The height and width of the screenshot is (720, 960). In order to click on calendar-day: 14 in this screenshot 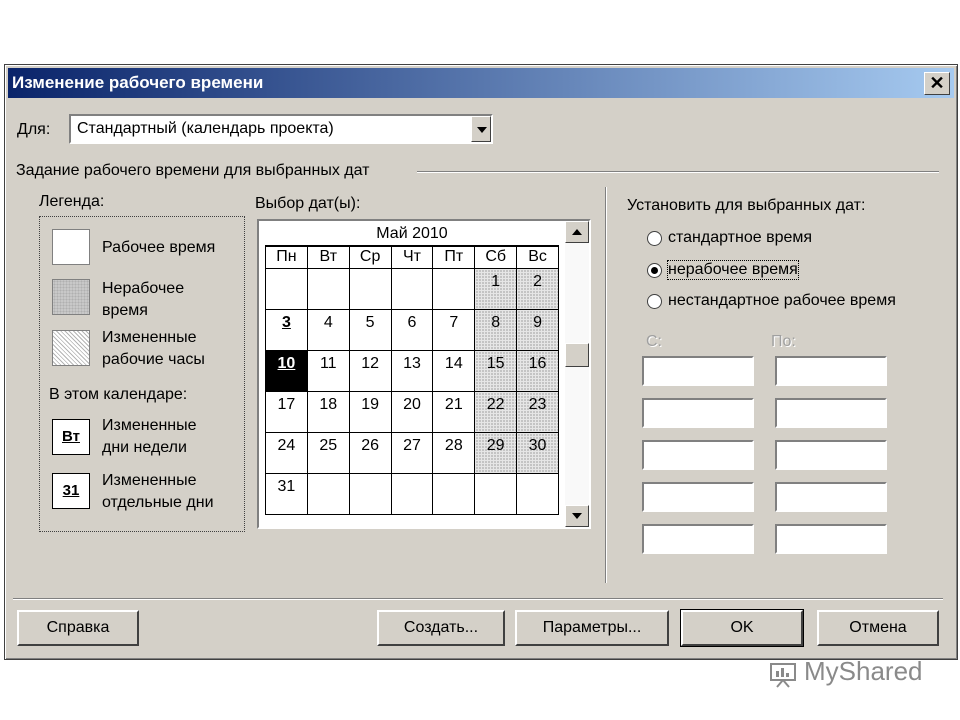, I will do `click(454, 371)`.